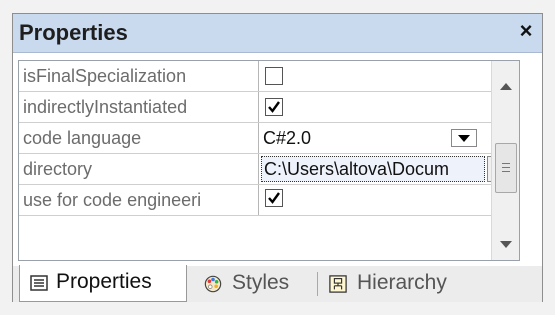 The image size is (555, 315). I want to click on scroll-thumb, so click(506, 168).